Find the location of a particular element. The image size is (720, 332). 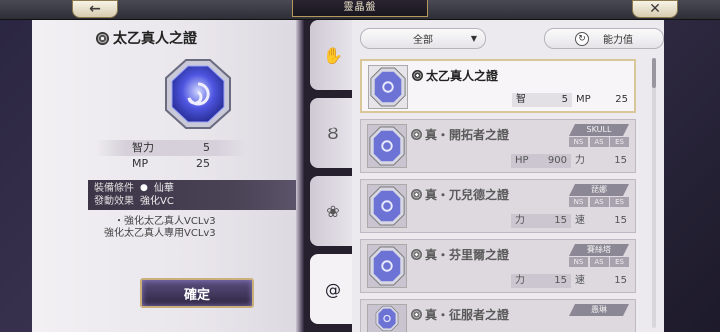

tab-category-3: ❀ is located at coordinates (333, 211).